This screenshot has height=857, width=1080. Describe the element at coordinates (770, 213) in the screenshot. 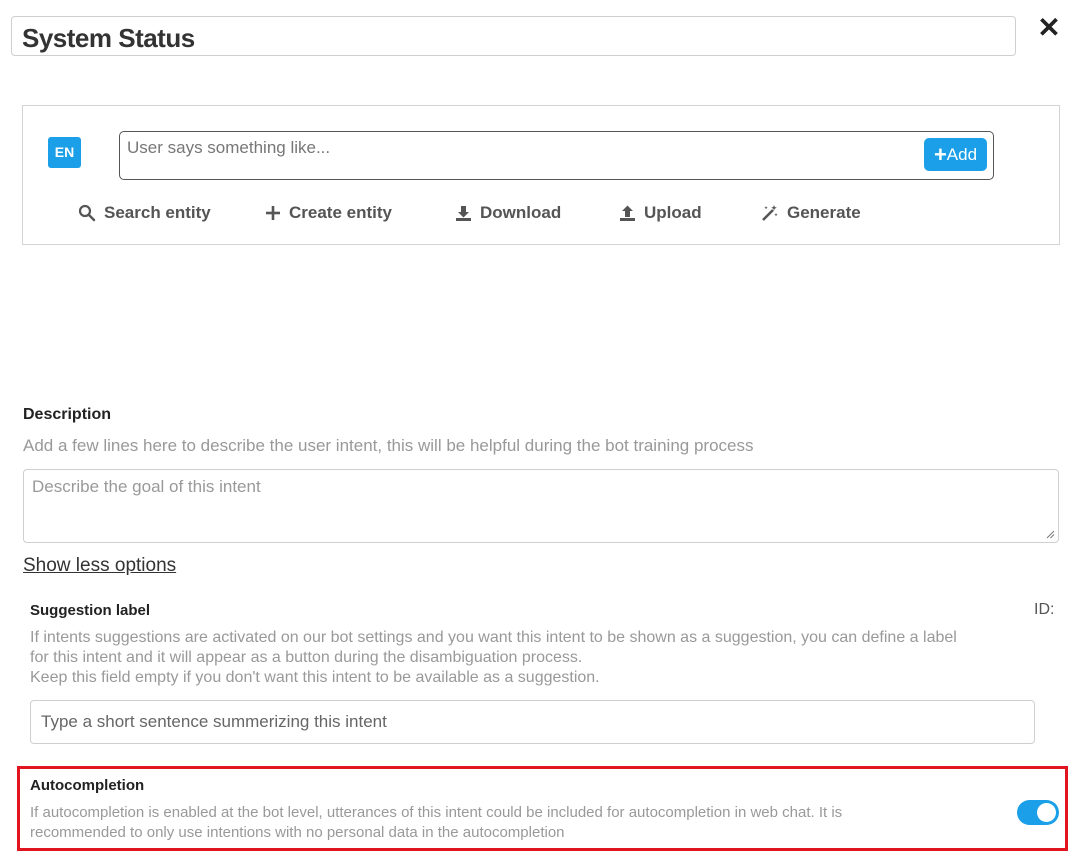

I see `magic-wand-icon` at that location.